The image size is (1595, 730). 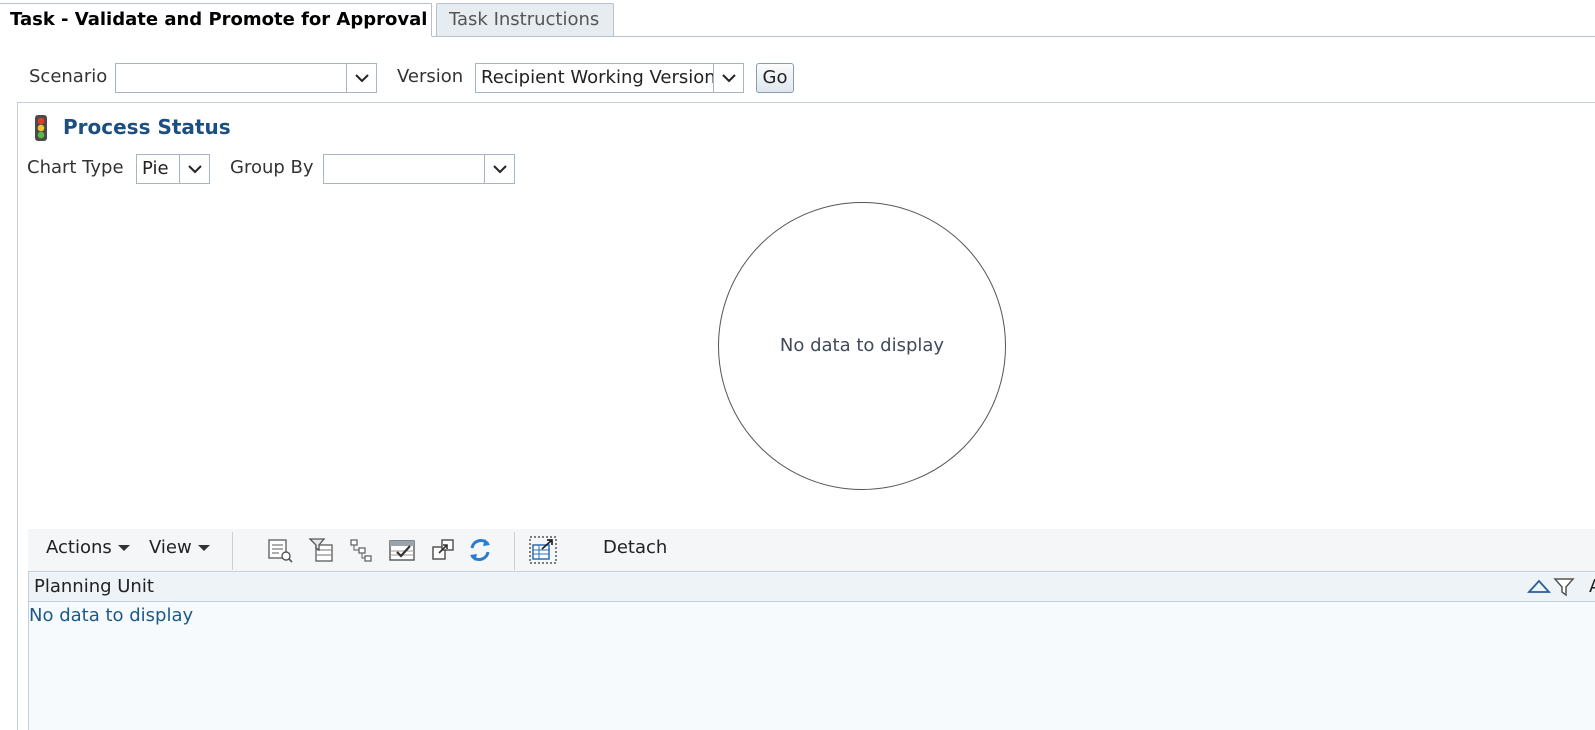 I want to click on query-by-example-icon, so click(x=280, y=550).